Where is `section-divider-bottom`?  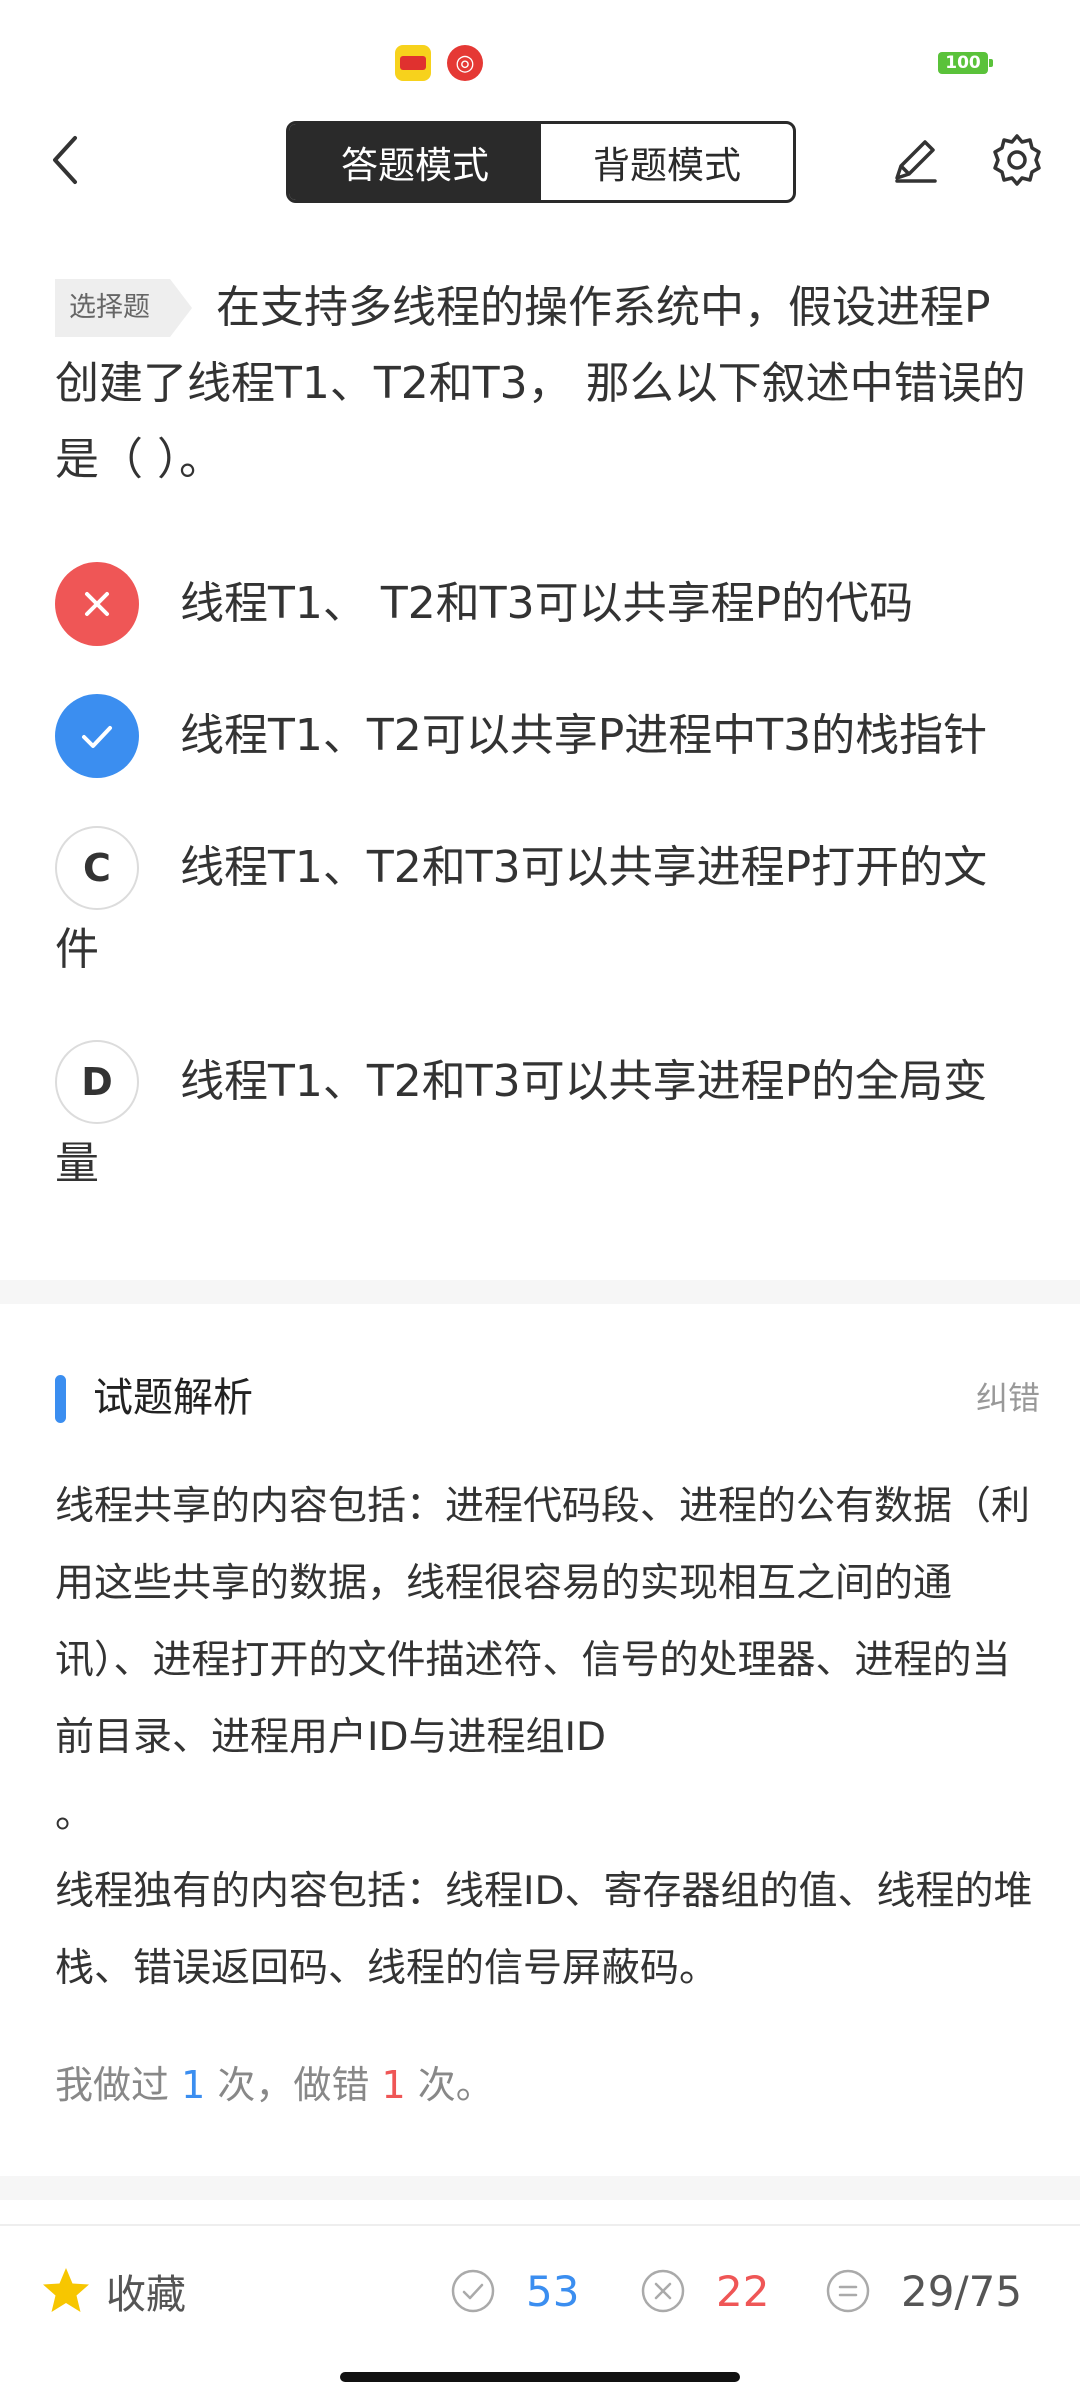 section-divider-bottom is located at coordinates (540, 2188).